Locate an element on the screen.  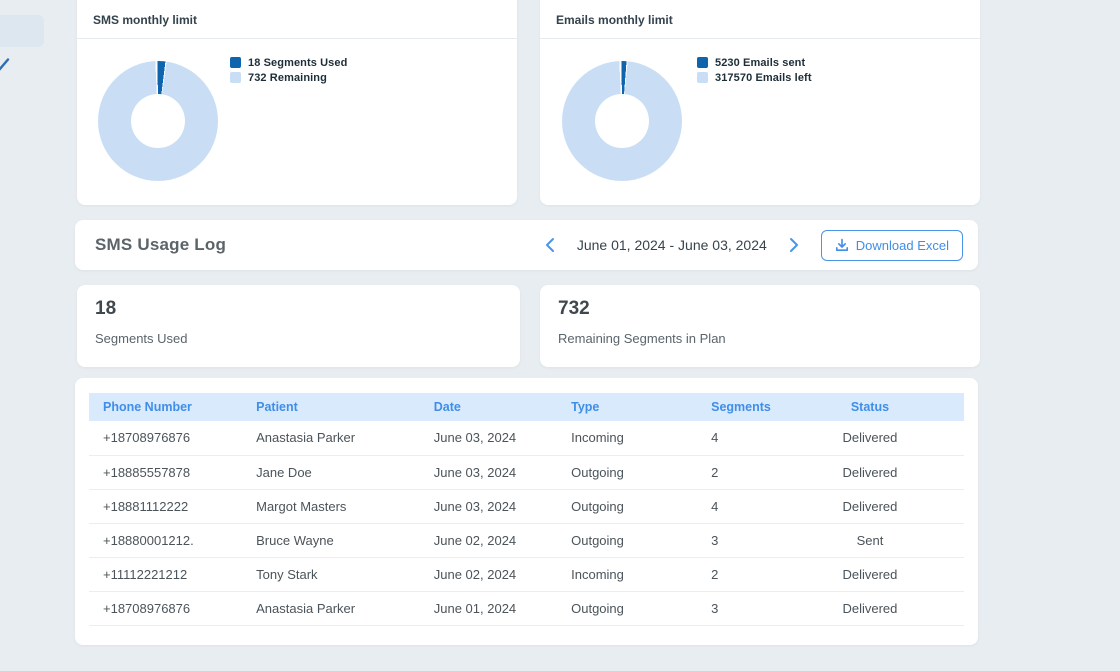
sidebar-item-highlight is located at coordinates (22, 31).